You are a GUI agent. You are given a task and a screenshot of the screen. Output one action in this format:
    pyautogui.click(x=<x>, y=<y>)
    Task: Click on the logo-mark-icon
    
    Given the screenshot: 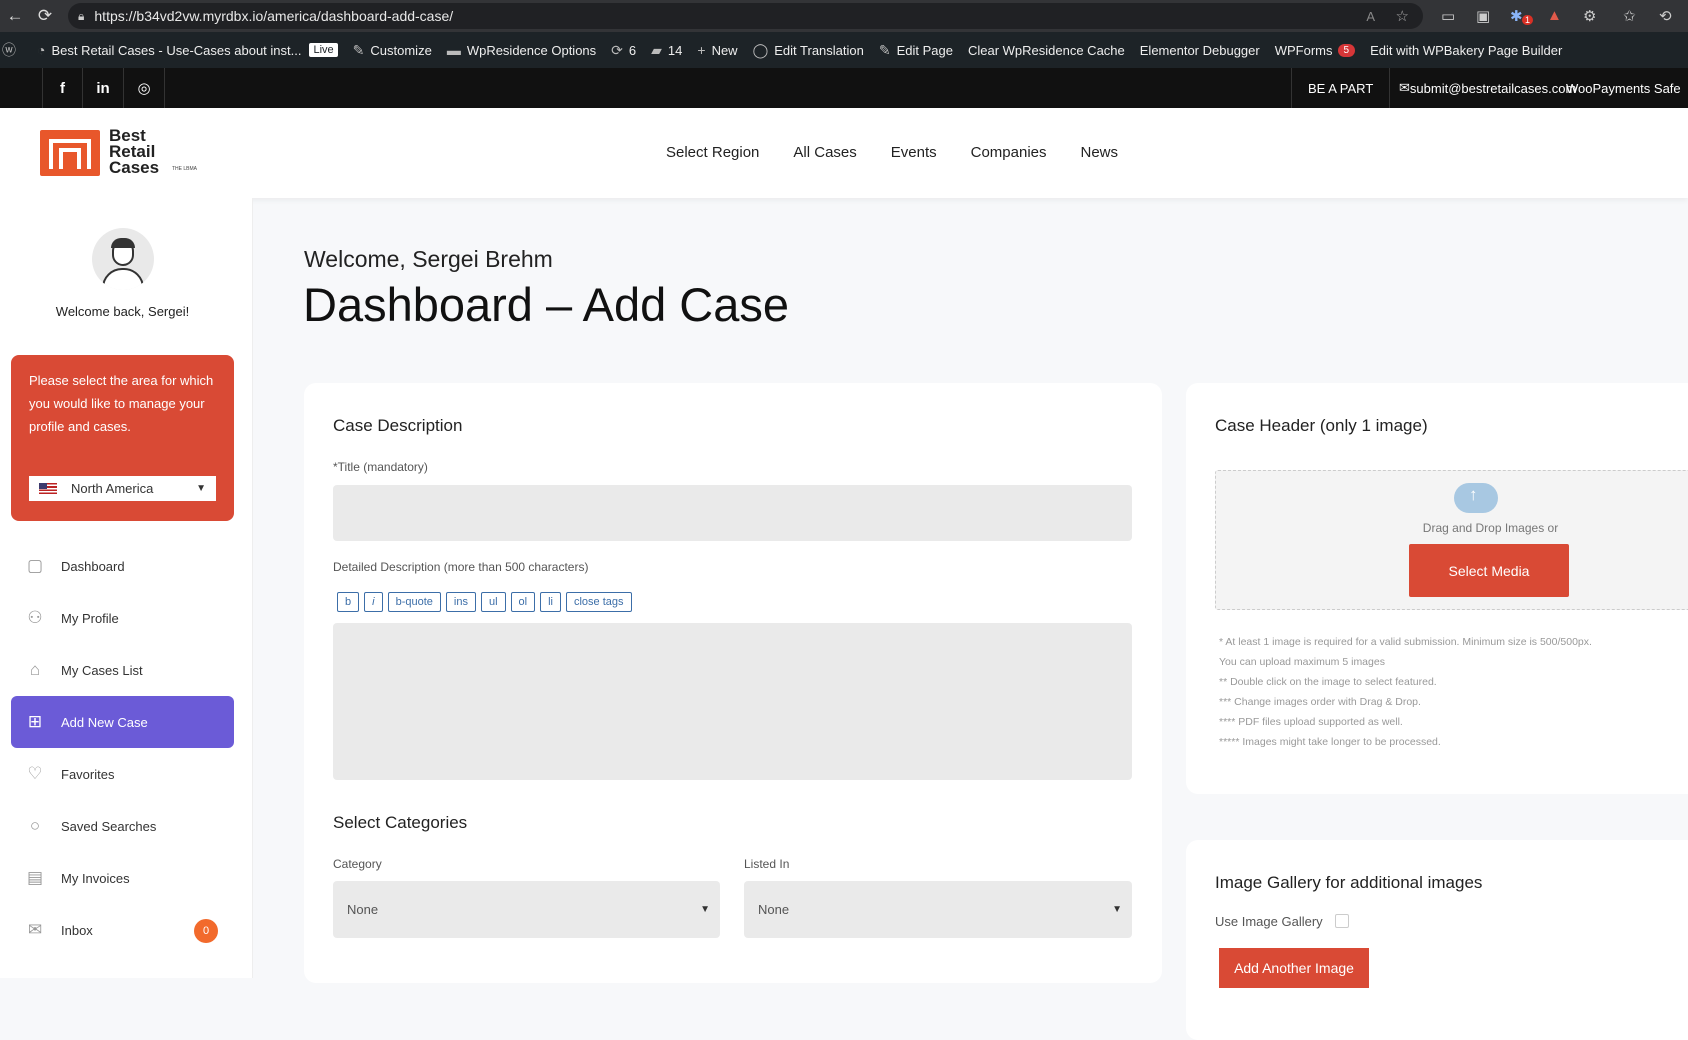 What is the action you would take?
    pyautogui.click(x=70, y=153)
    